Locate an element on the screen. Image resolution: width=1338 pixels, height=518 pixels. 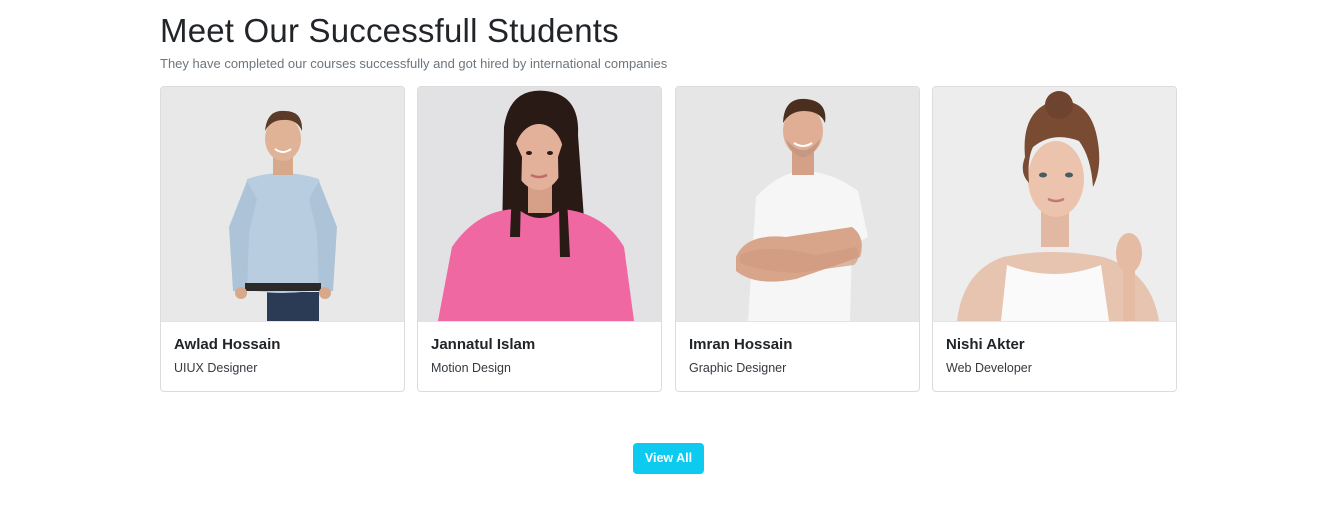
student-role: Graphic Designer is located at coordinates (738, 368).